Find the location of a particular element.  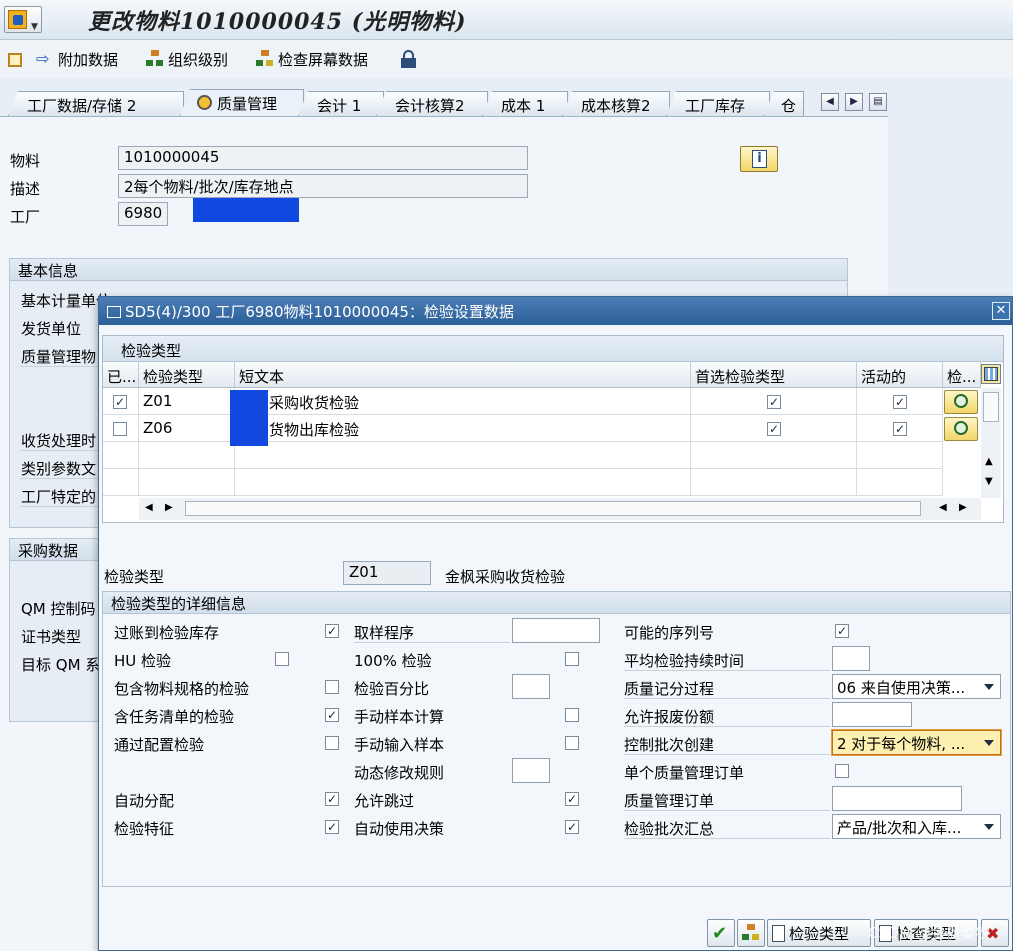

avg-insp-duration-input is located at coordinates (851, 658).